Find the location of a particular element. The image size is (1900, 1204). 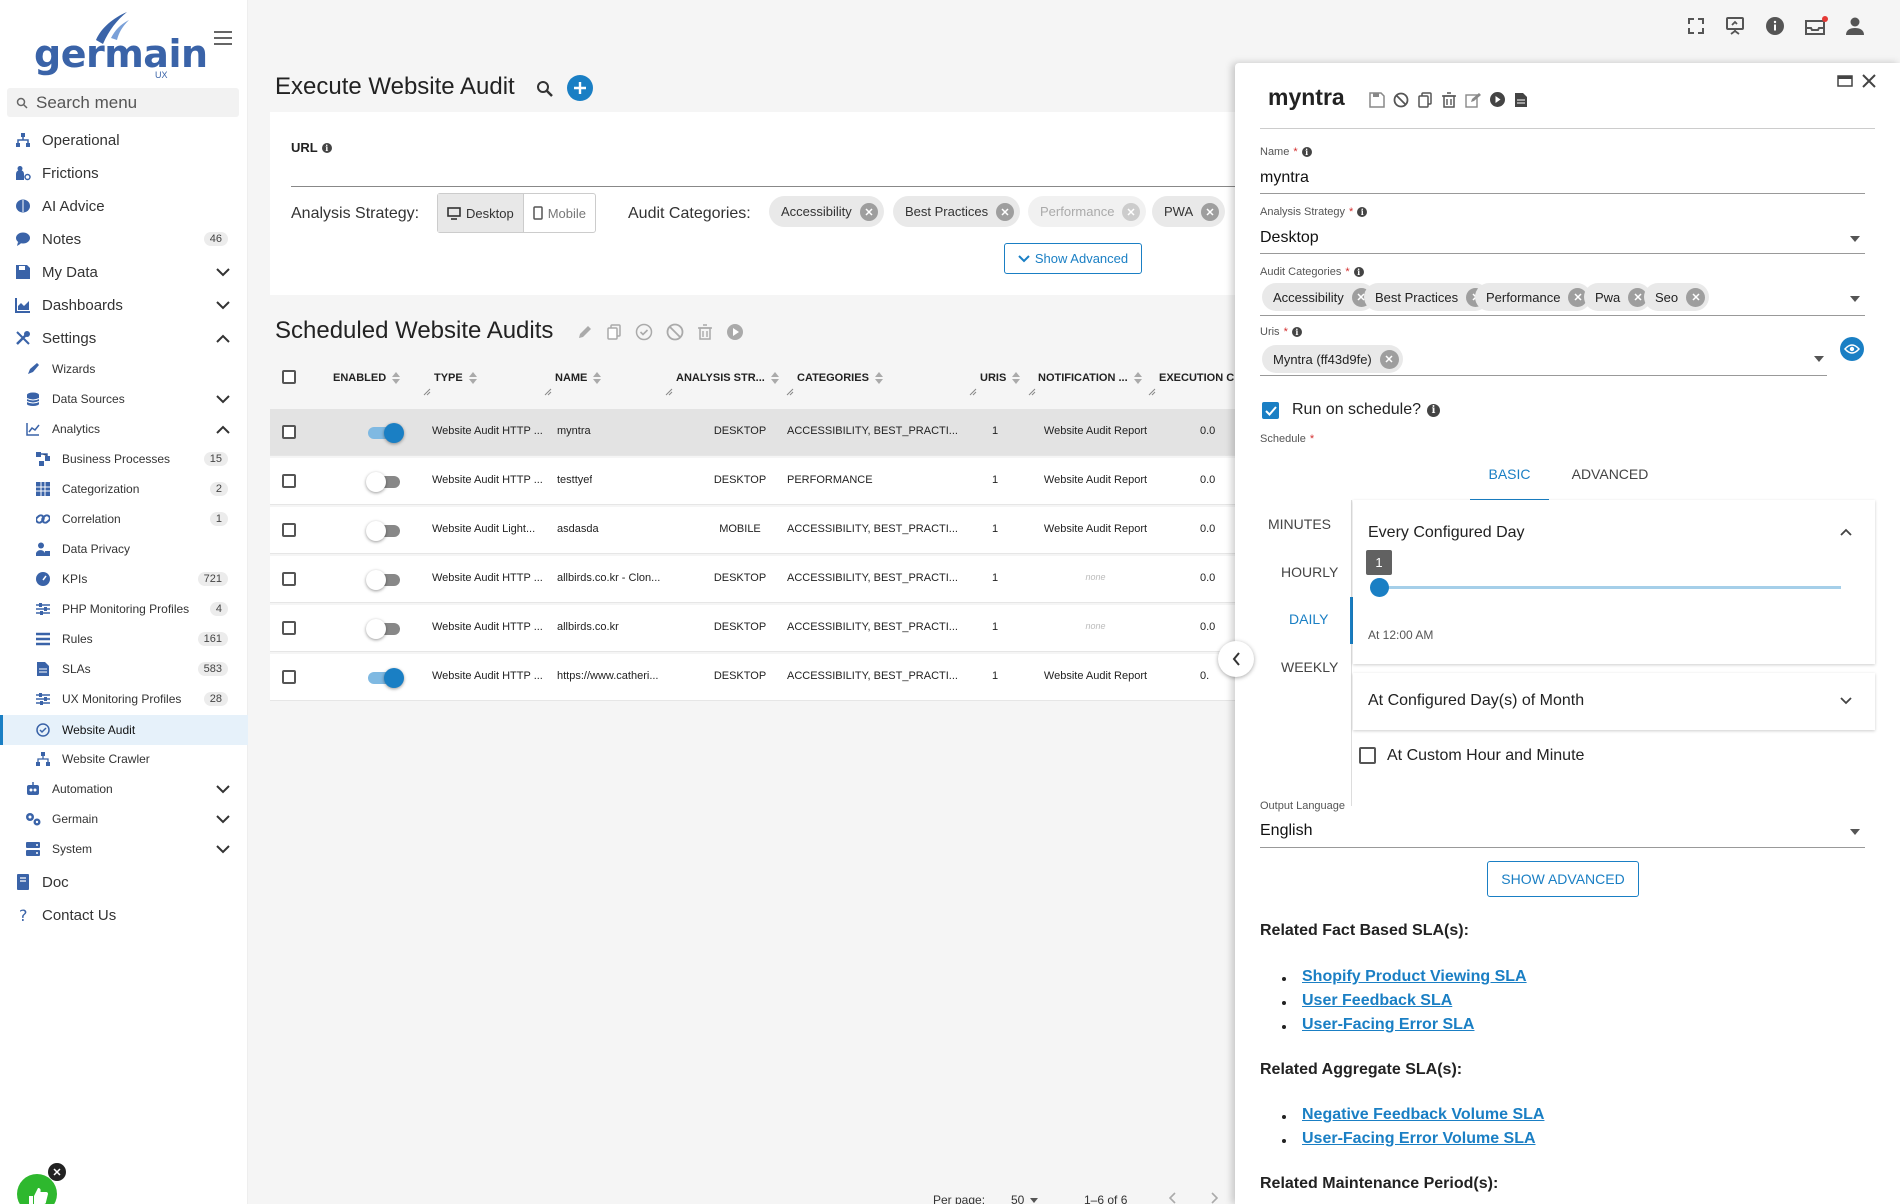

close-icon is located at coordinates (1869, 81).